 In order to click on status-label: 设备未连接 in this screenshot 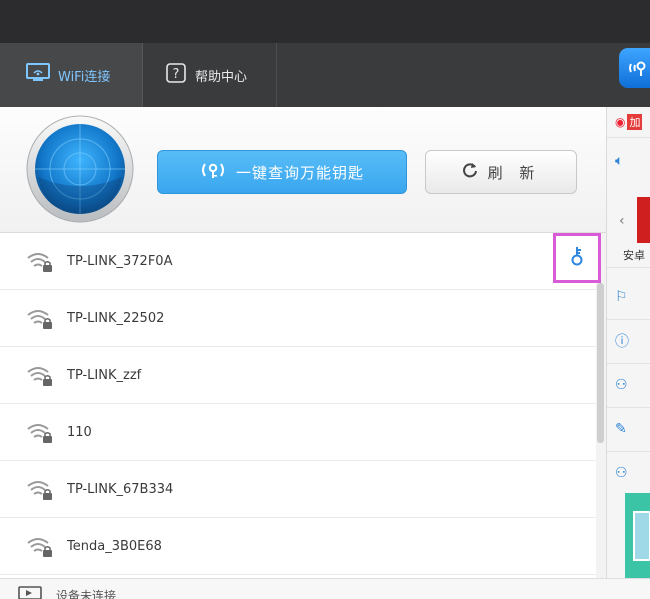, I will do `click(86, 594)`.